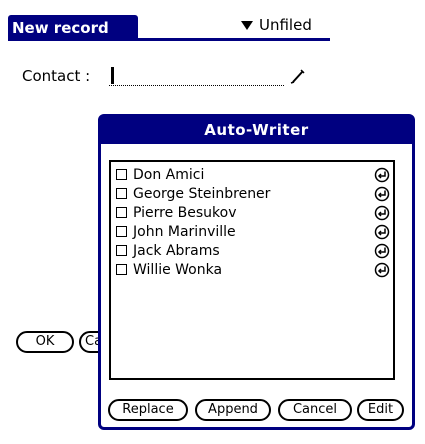  What do you see at coordinates (176, 250) in the screenshot?
I see `list-item-label: Jack Abrams` at bounding box center [176, 250].